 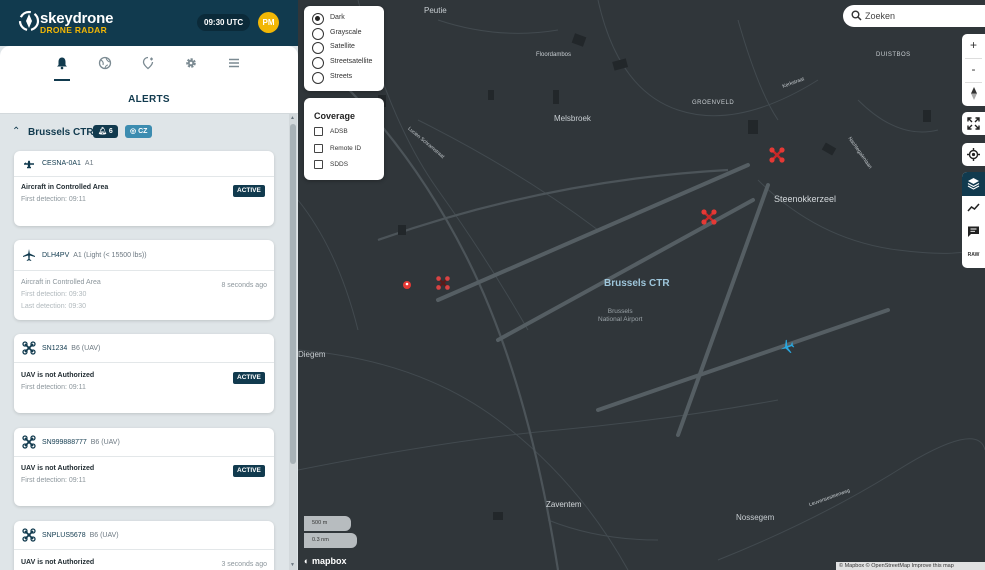 What do you see at coordinates (144, 442) in the screenshot?
I see `alert-card-header: SN999888777 B6 (UAV)` at bounding box center [144, 442].